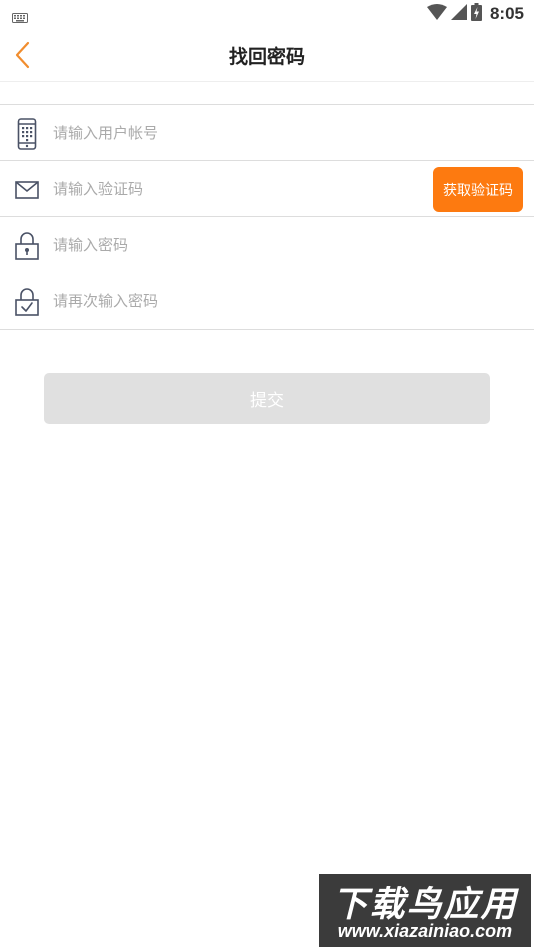 This screenshot has width=534, height=950. I want to click on account-row, so click(267, 133).